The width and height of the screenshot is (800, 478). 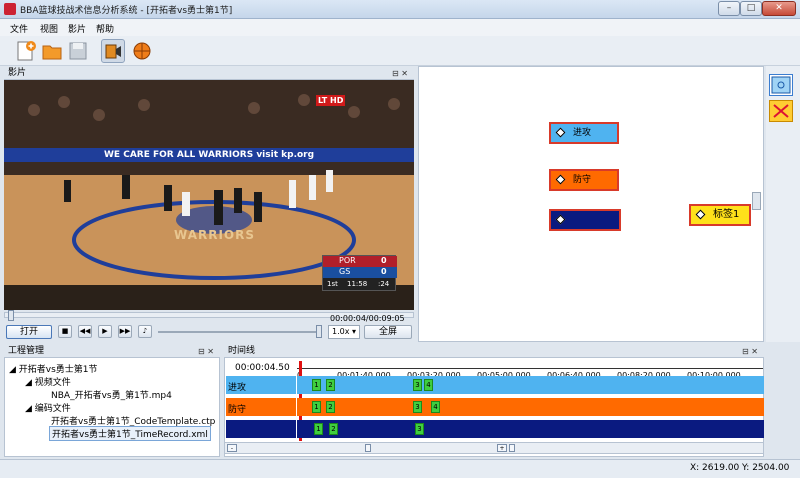 What do you see at coordinates (19, 28) in the screenshot?
I see `menu-file: 文件` at bounding box center [19, 28].